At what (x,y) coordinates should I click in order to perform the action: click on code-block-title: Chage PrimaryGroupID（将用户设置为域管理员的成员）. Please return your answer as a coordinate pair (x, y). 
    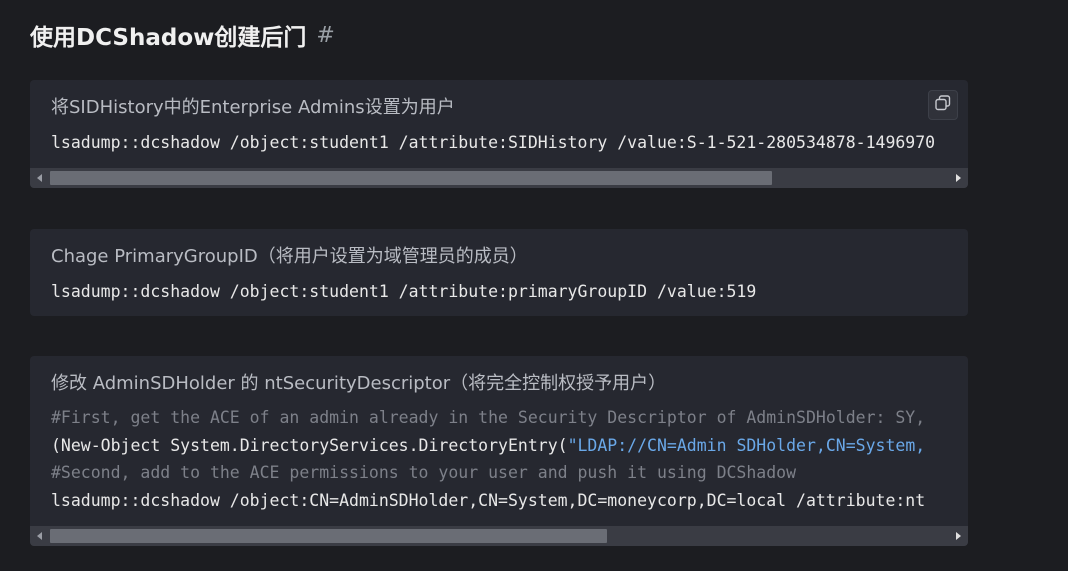
    Looking at the image, I should click on (289, 256).